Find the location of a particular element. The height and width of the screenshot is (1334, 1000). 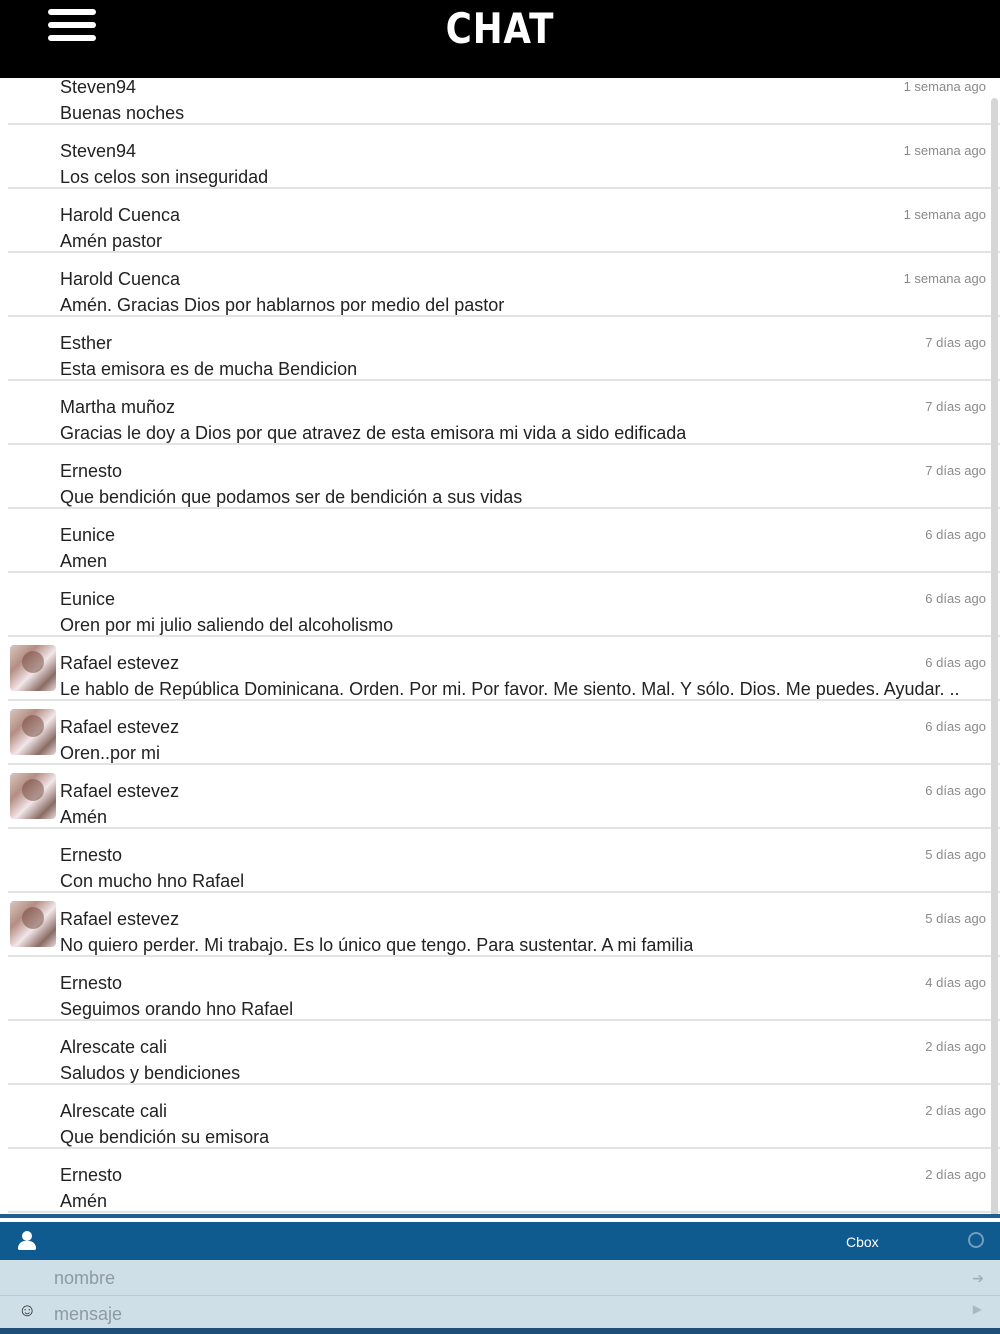

divider is located at coordinates (500, 1216).